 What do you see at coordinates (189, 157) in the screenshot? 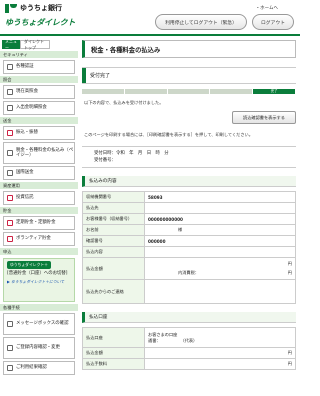
I see `acceptance-info: 受付日時：令和 年 月 日 時 分 受付番号：` at bounding box center [189, 157].